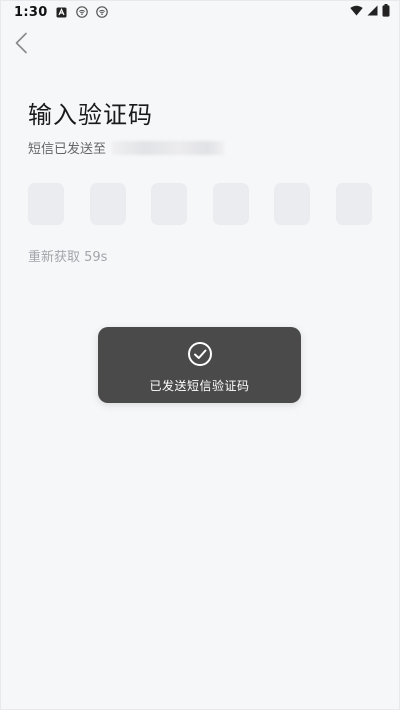 This screenshot has width=400, height=710. What do you see at coordinates (67, 149) in the screenshot?
I see `sms-sent-label: 短信已发送至` at bounding box center [67, 149].